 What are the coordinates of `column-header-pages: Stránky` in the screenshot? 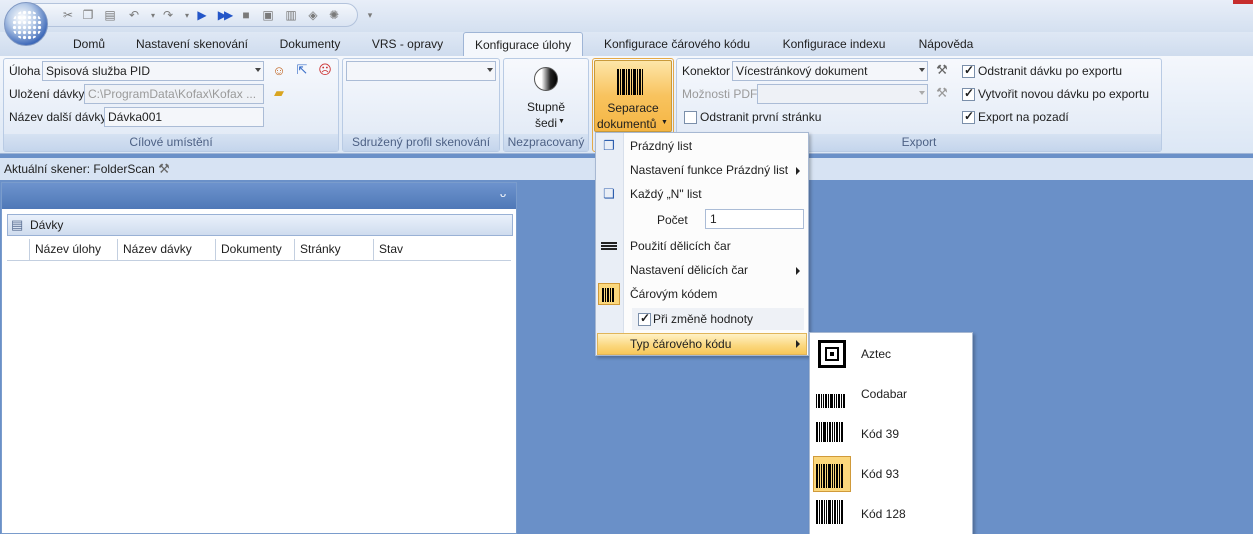 It's located at (334, 250).